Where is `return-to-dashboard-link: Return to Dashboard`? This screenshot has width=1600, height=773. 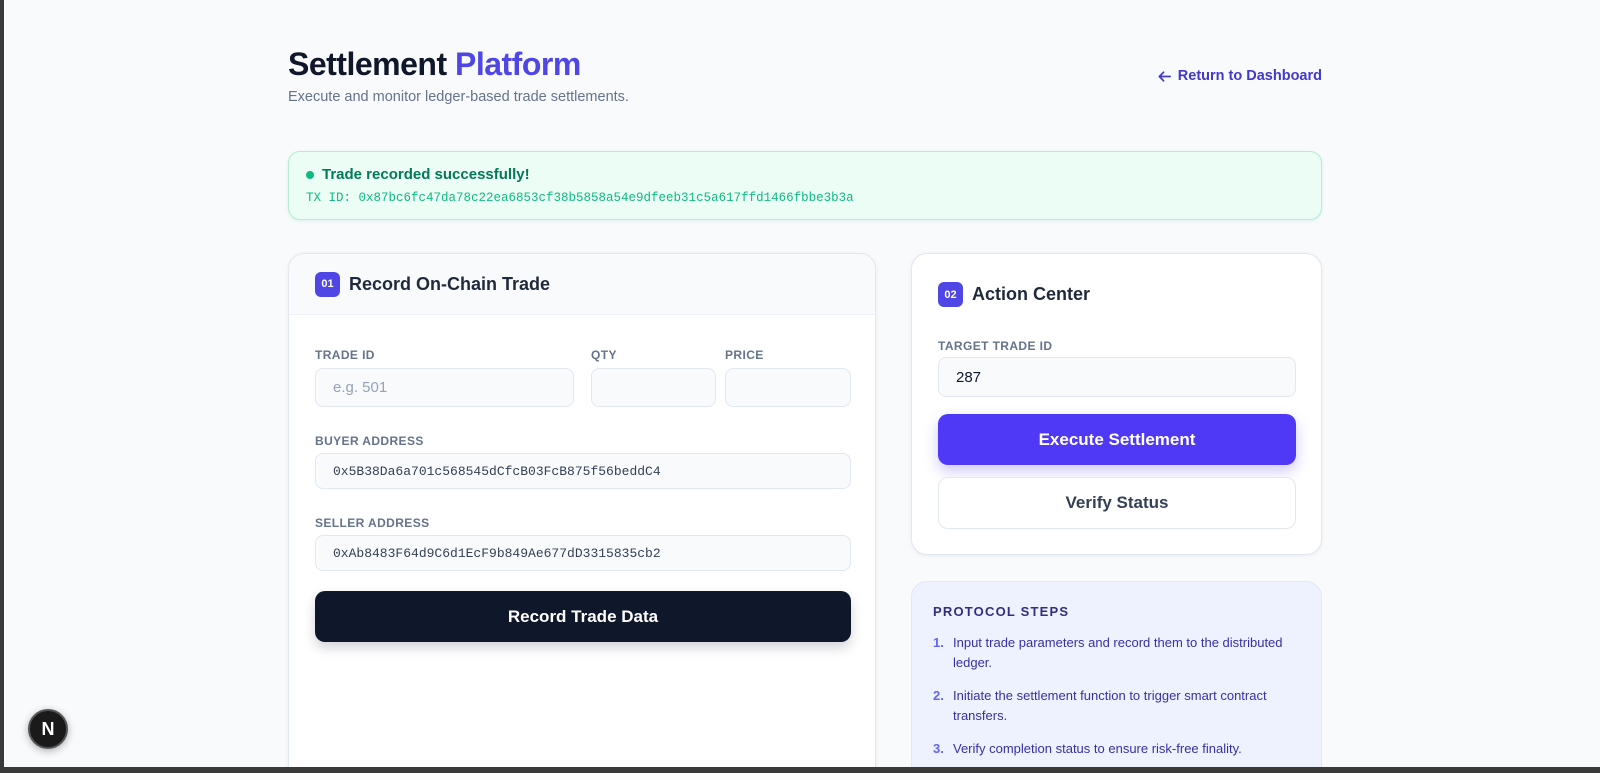
return-to-dashboard-link: Return to Dashboard is located at coordinates (1239, 76).